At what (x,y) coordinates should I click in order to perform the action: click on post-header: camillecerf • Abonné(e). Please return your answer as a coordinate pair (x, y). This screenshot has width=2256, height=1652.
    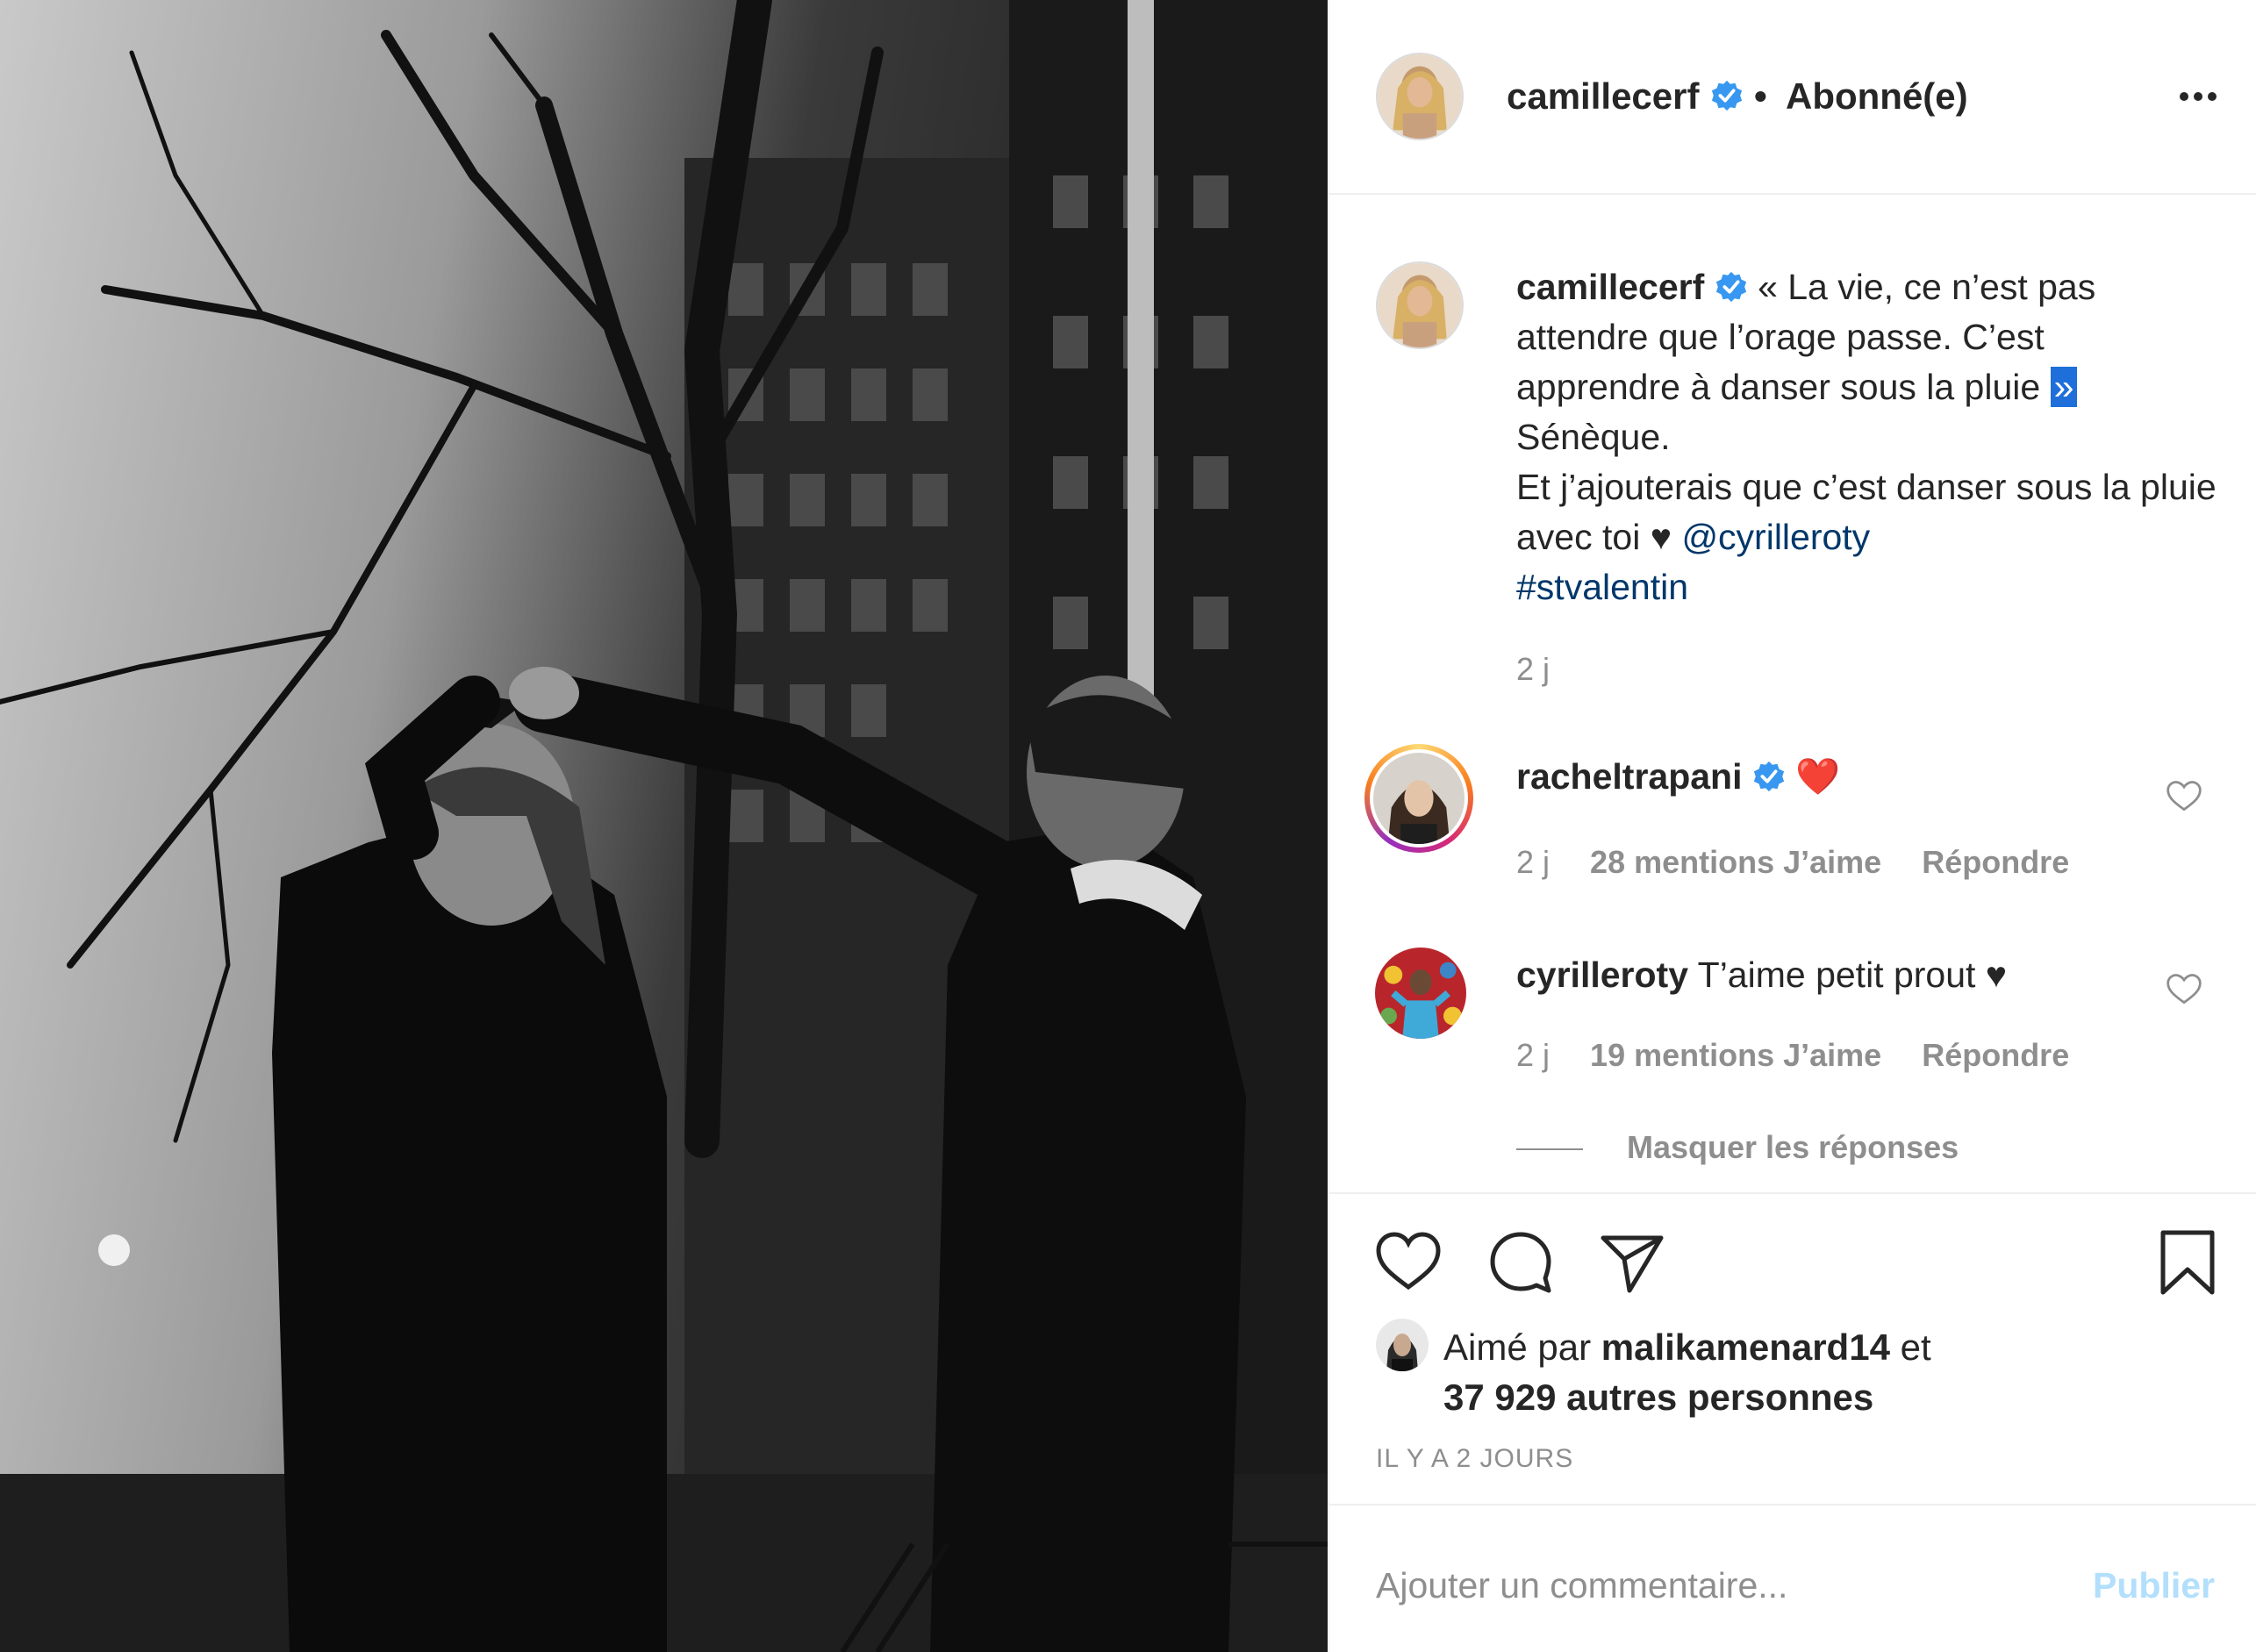
    Looking at the image, I should click on (1792, 98).